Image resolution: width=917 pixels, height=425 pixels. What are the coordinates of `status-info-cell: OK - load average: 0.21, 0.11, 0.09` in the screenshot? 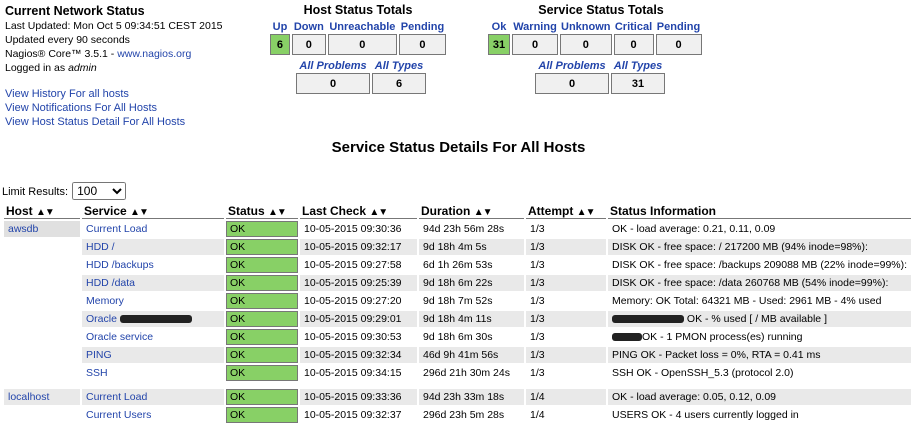 It's located at (694, 229).